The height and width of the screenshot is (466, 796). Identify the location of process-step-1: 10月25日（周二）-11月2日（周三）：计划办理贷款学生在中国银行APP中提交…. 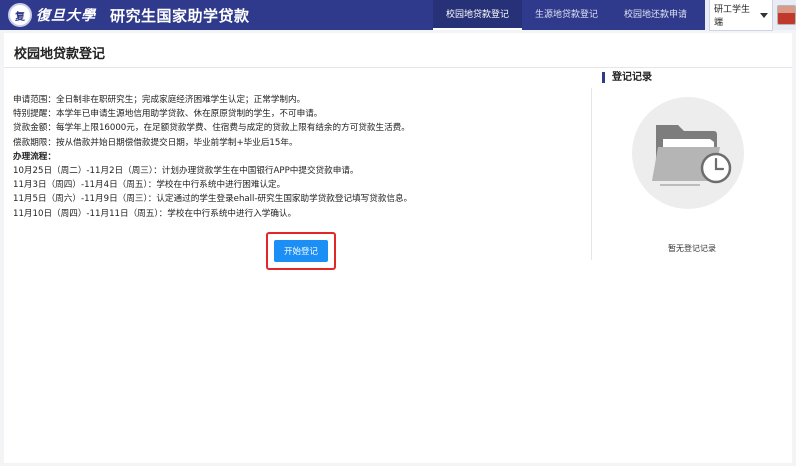
(186, 171).